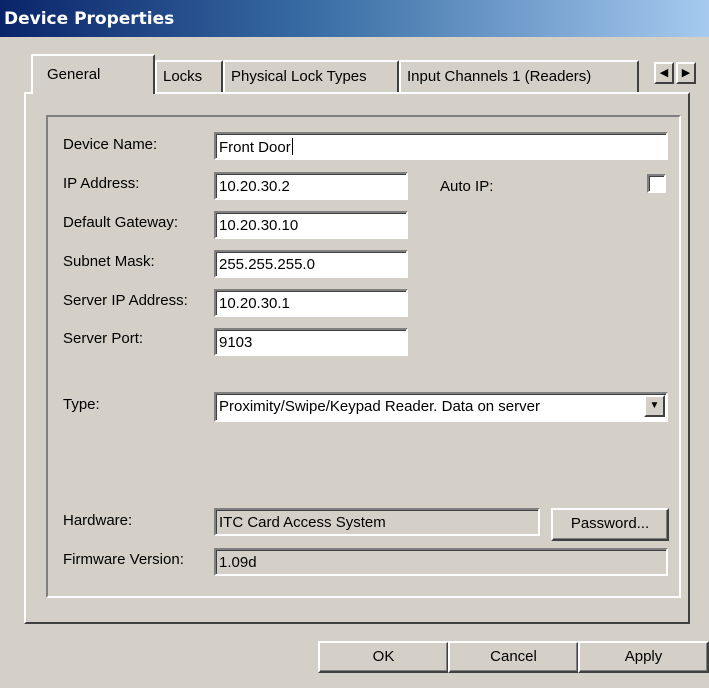 The width and height of the screenshot is (709, 688). I want to click on cancel-button: Cancel, so click(513, 657).